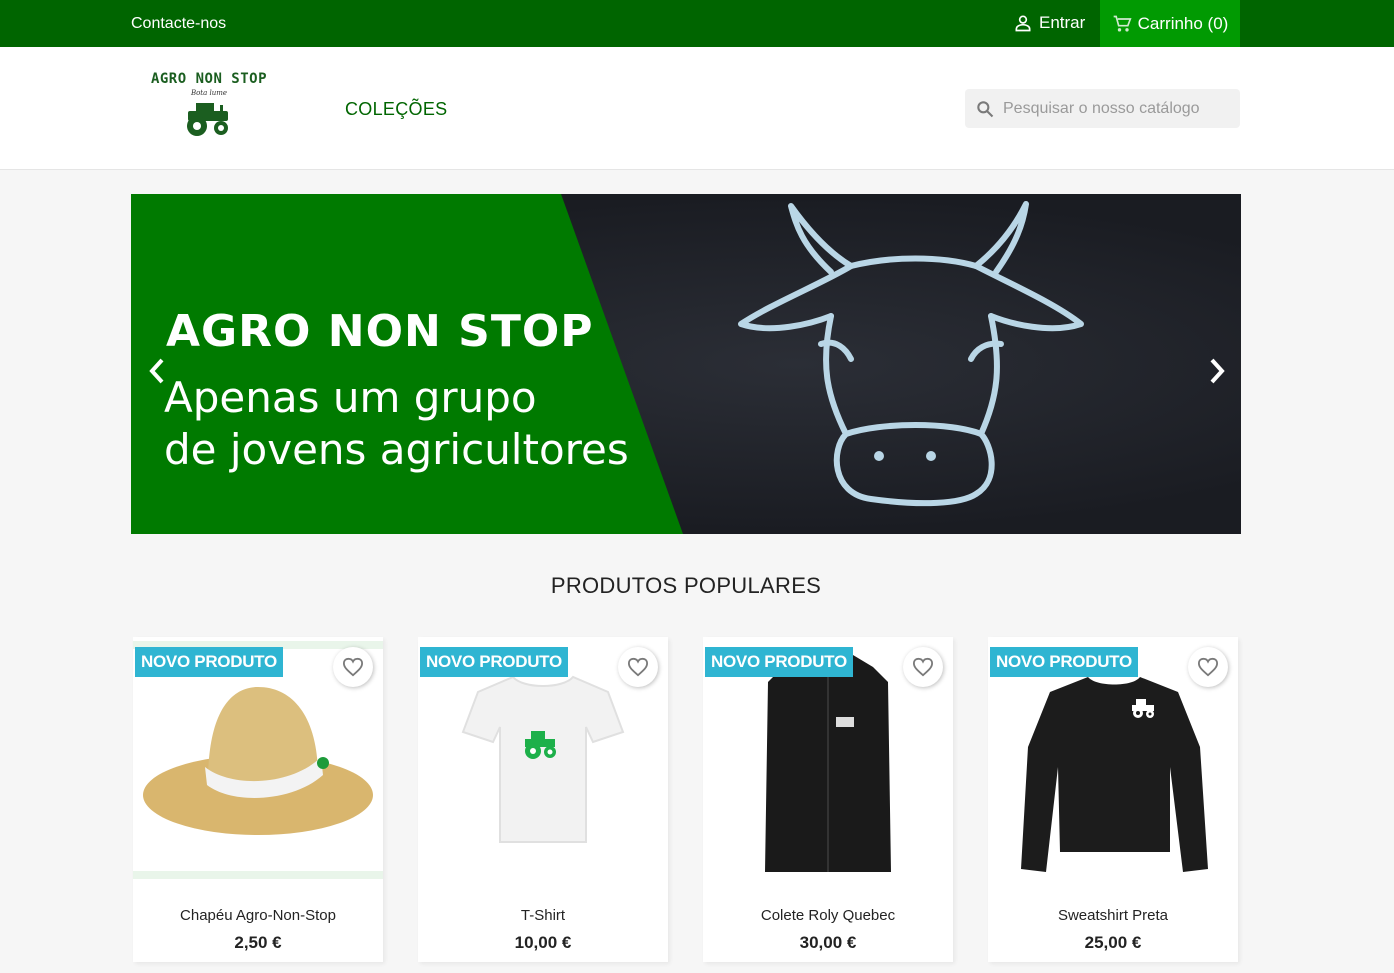 Image resolution: width=1394 pixels, height=973 pixels. Describe the element at coordinates (350, 397) in the screenshot. I see `slide-subtitle-line-1: Apenas um grupo` at that location.